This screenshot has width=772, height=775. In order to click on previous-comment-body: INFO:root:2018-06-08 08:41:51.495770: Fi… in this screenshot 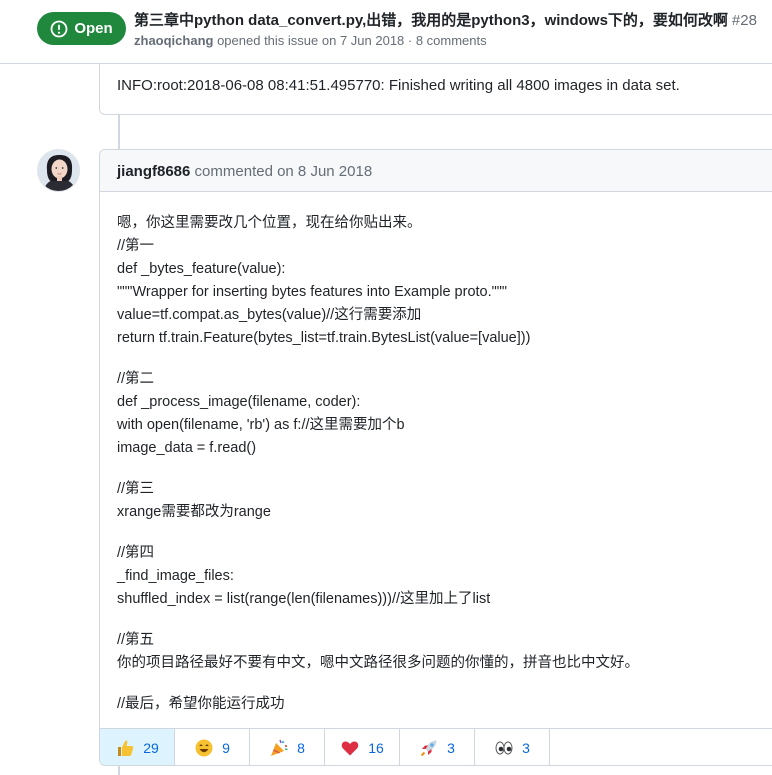, I will do `click(435, 89)`.